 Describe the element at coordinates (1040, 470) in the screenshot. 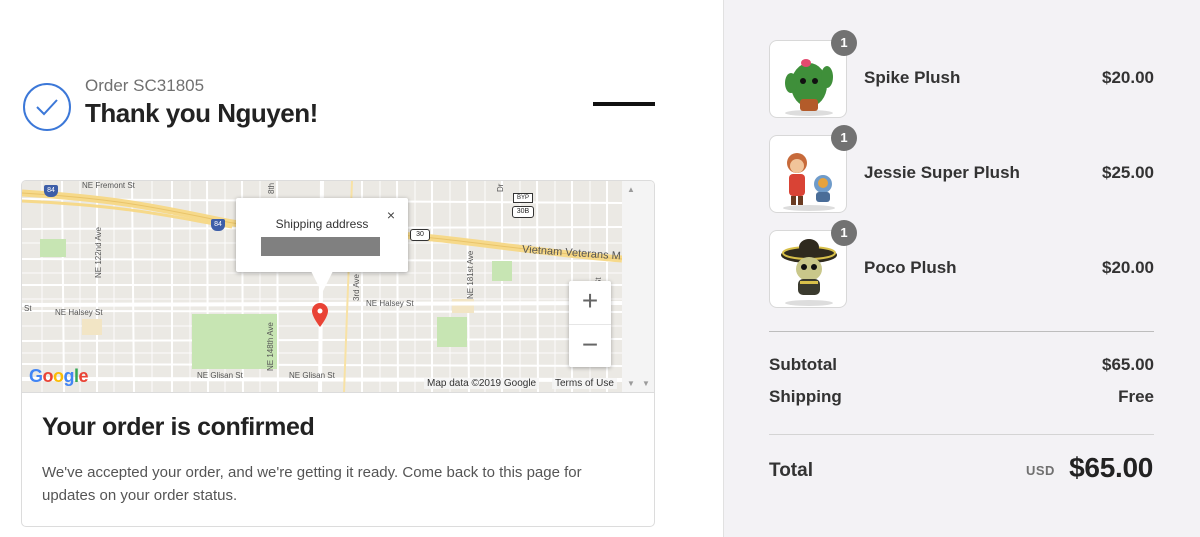

I see `currency-code: USD` at that location.